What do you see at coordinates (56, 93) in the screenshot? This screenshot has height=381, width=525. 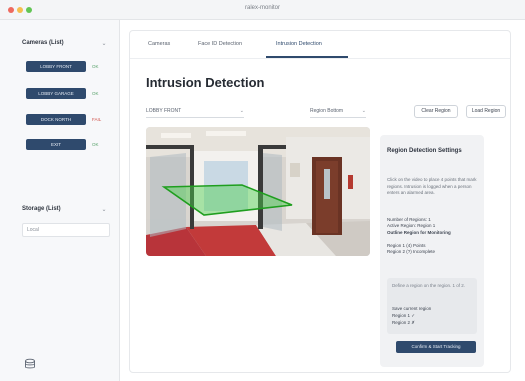 I see `camera-button-2: LOBBY GARAGE` at bounding box center [56, 93].